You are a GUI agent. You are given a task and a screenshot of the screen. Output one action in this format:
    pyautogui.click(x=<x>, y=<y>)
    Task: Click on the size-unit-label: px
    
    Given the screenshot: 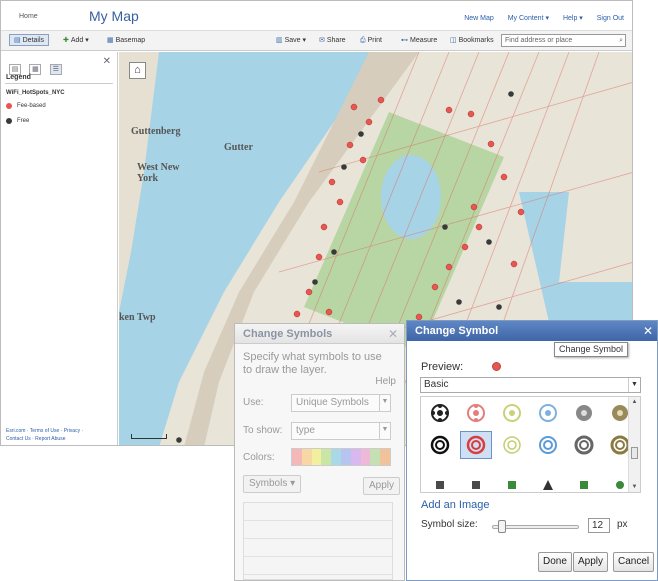 What is the action you would take?
    pyautogui.click(x=622, y=524)
    